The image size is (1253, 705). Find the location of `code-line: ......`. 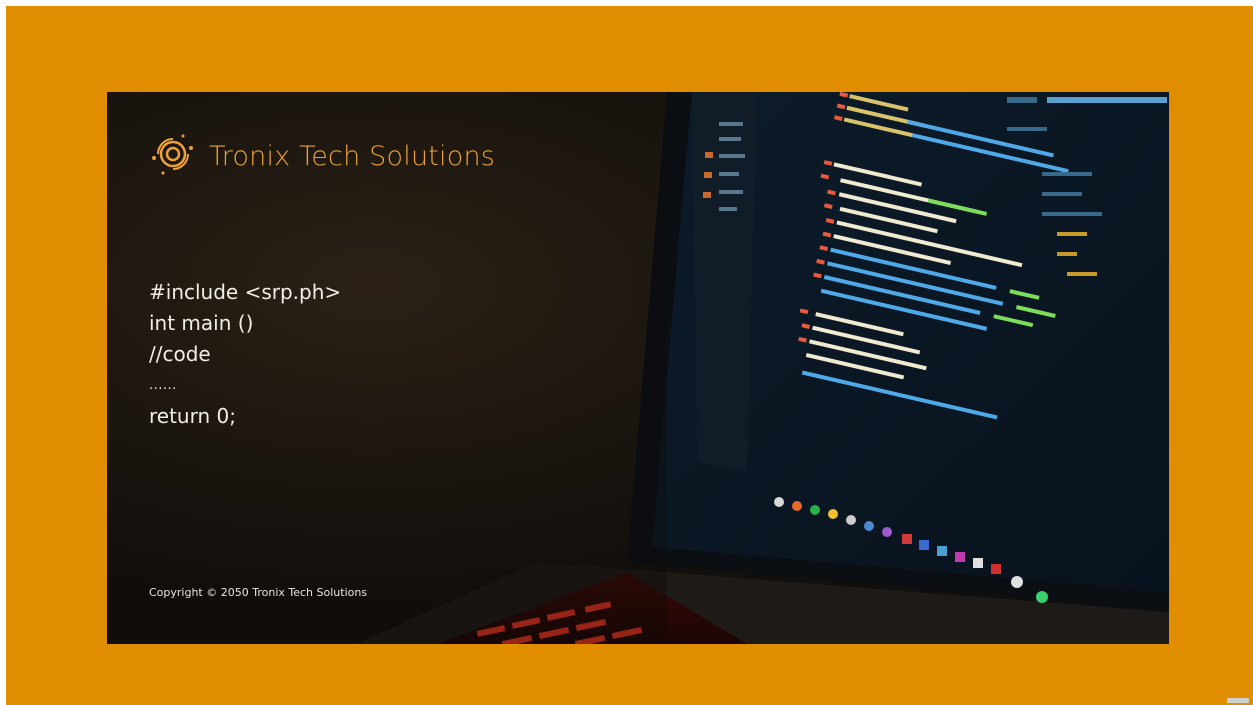

code-line: ...... is located at coordinates (163, 385).